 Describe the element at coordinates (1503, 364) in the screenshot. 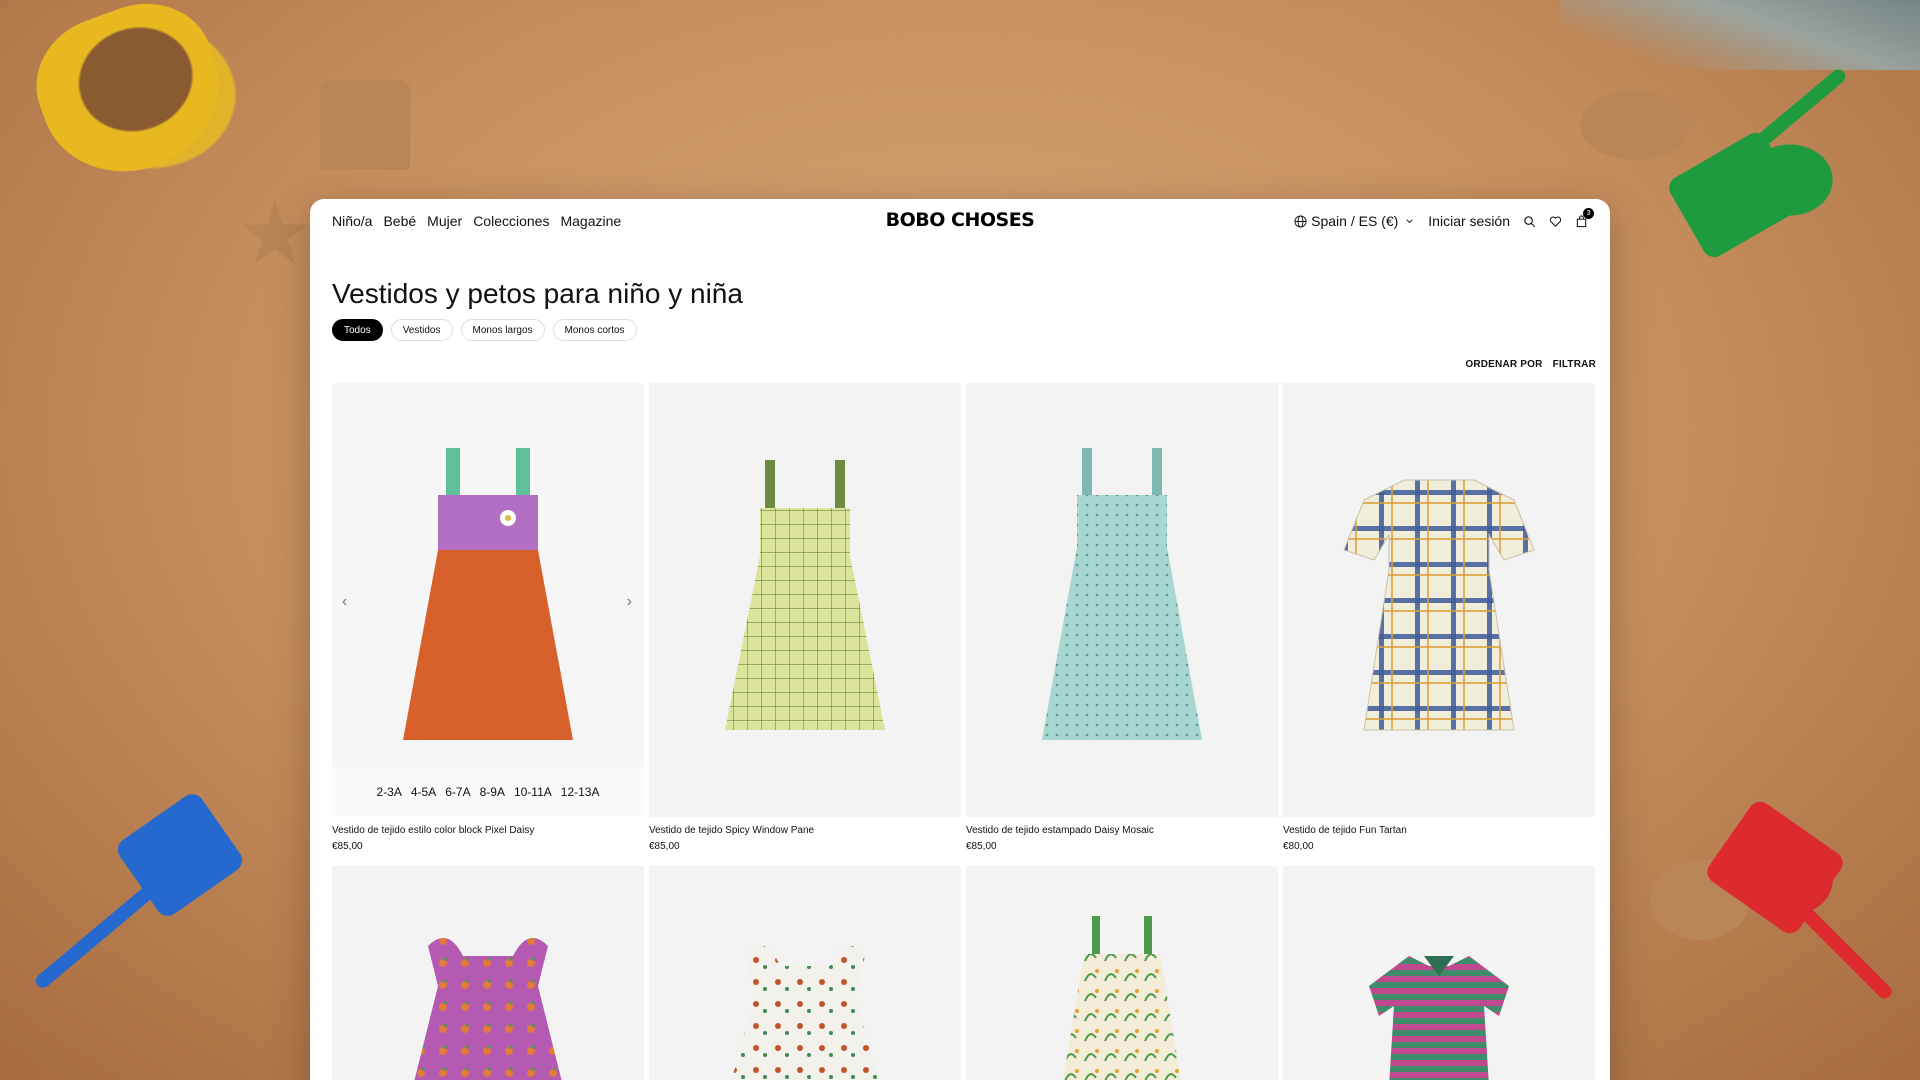

I see `sort-button: ORDENAR POR` at that location.